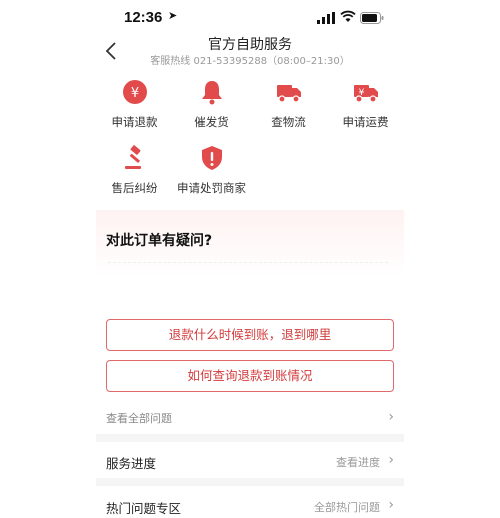 This screenshot has height=518, width=500. What do you see at coordinates (248, 262) in the screenshot?
I see `divider` at bounding box center [248, 262].